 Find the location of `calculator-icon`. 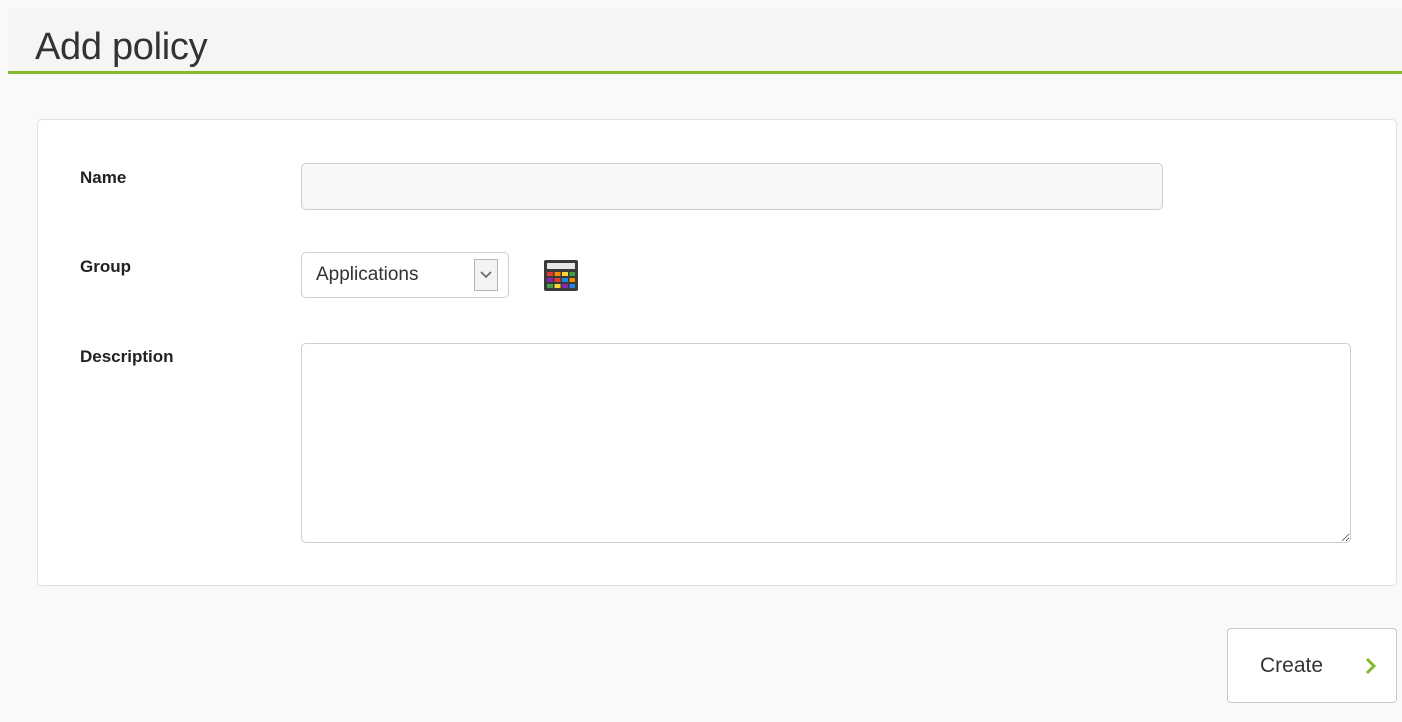

calculator-icon is located at coordinates (561, 275).